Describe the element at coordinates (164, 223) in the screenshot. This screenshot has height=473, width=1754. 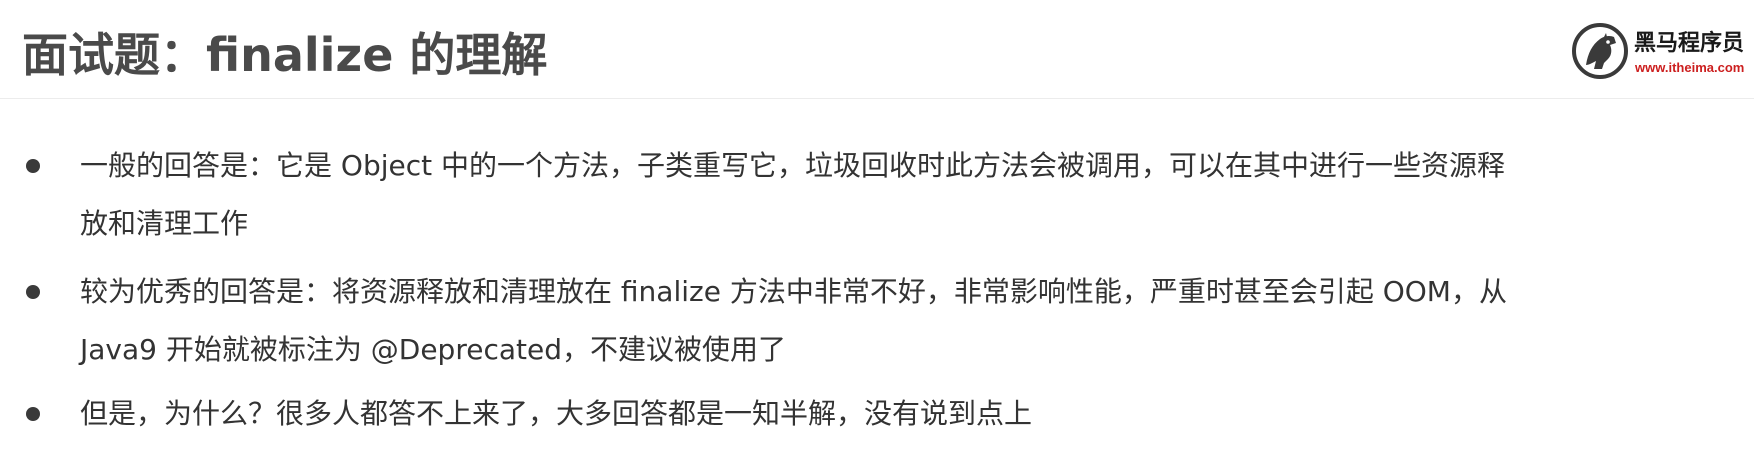
I see `bullet-line: 放和清理工作` at that location.